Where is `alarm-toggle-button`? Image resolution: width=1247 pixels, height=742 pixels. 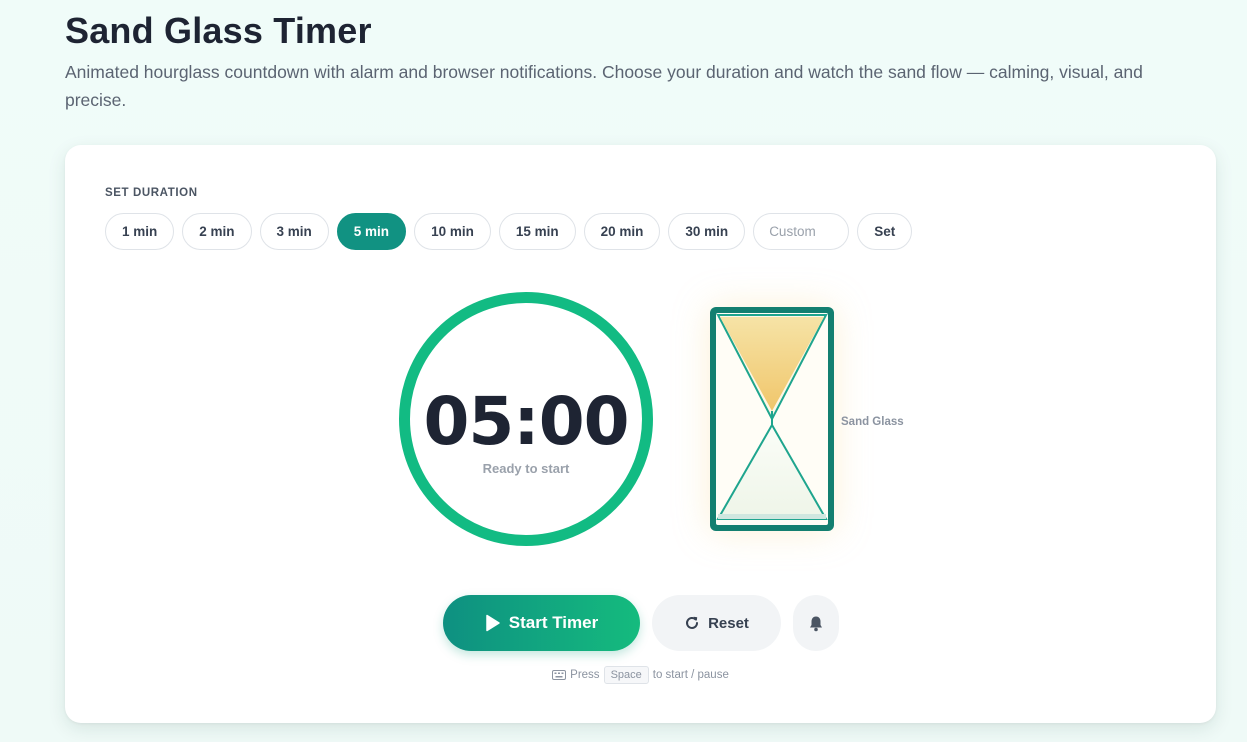
alarm-toggle-button is located at coordinates (816, 623).